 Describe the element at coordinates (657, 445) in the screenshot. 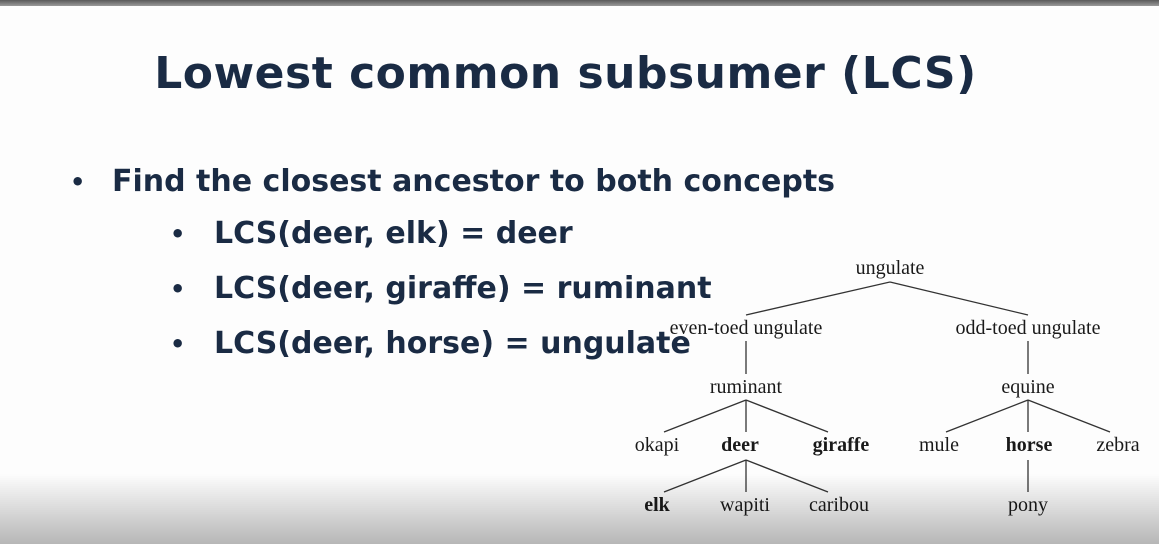

I see `node-okapi: okapi` at that location.